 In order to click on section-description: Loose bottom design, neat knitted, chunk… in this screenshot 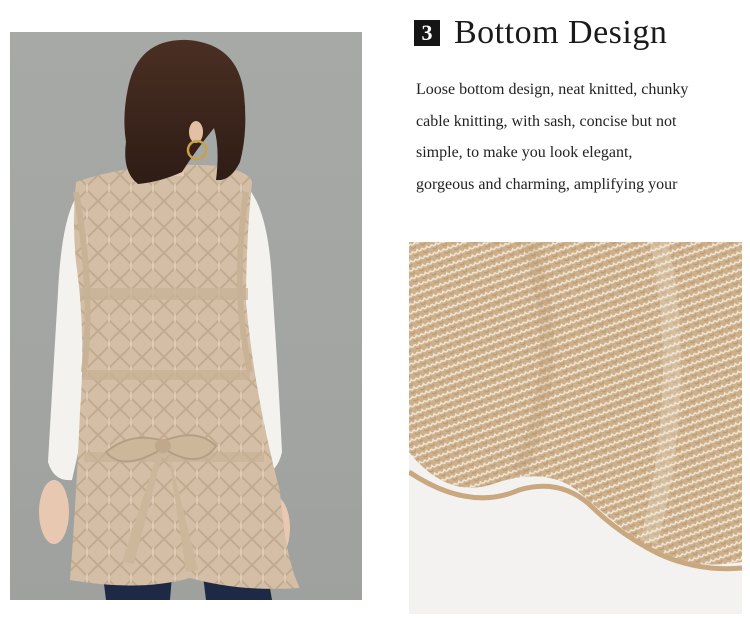, I will do `click(577, 137)`.